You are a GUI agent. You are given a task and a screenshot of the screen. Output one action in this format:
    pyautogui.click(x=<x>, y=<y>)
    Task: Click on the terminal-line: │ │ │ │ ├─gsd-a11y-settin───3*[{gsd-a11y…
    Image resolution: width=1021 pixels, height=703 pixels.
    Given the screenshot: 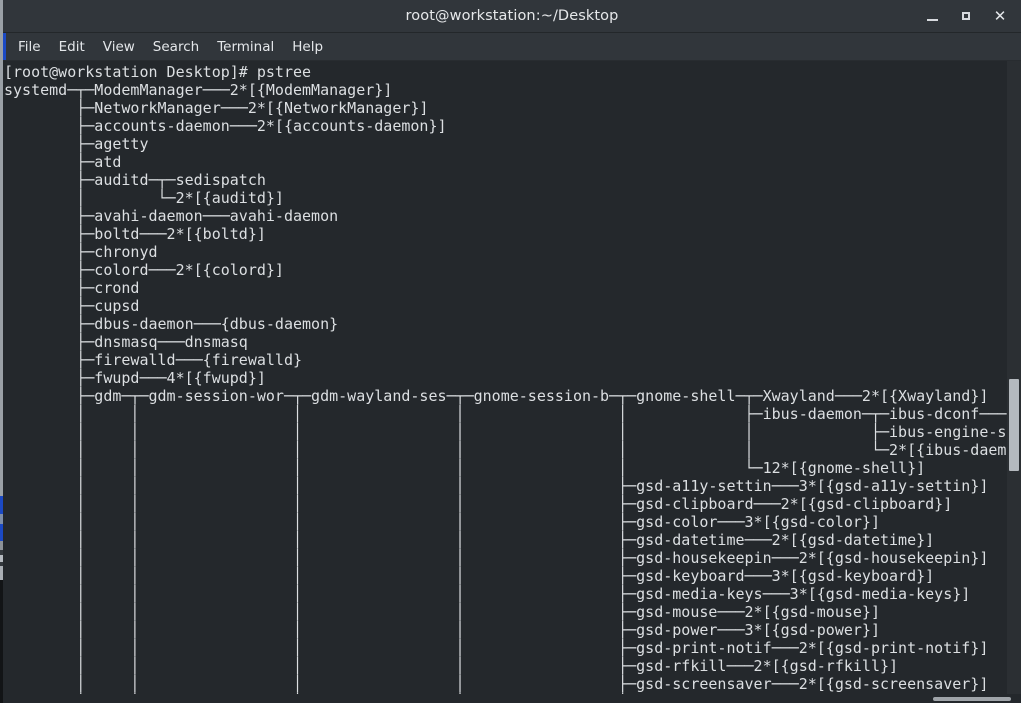 What is the action you would take?
    pyautogui.click(x=496, y=486)
    